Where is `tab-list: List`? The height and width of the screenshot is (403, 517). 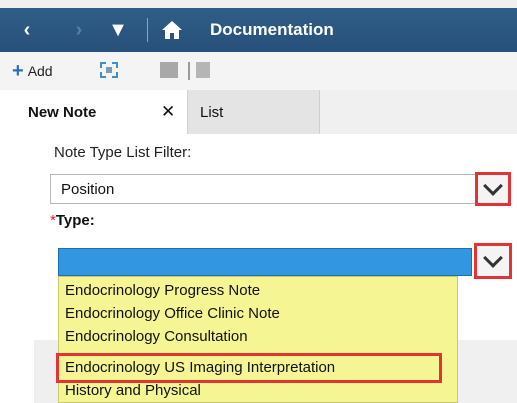 tab-list: List is located at coordinates (254, 112).